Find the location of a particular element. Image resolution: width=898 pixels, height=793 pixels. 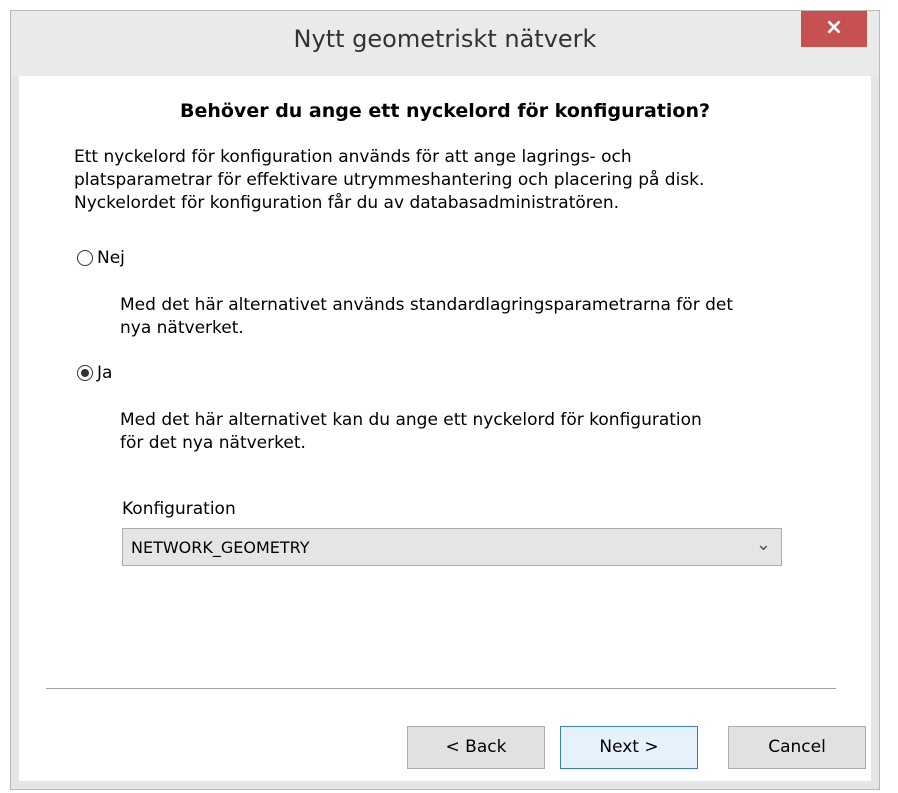

close-icon: × is located at coordinates (834, 27).